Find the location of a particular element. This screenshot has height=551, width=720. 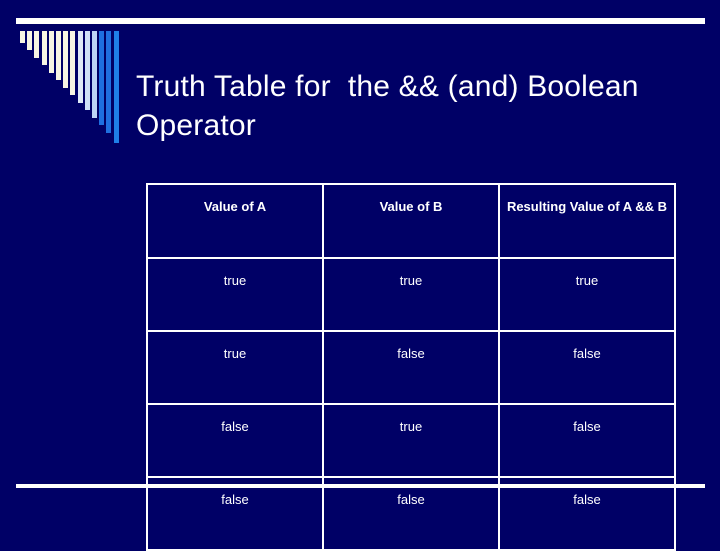

bottom-divider-rule is located at coordinates (360, 486).